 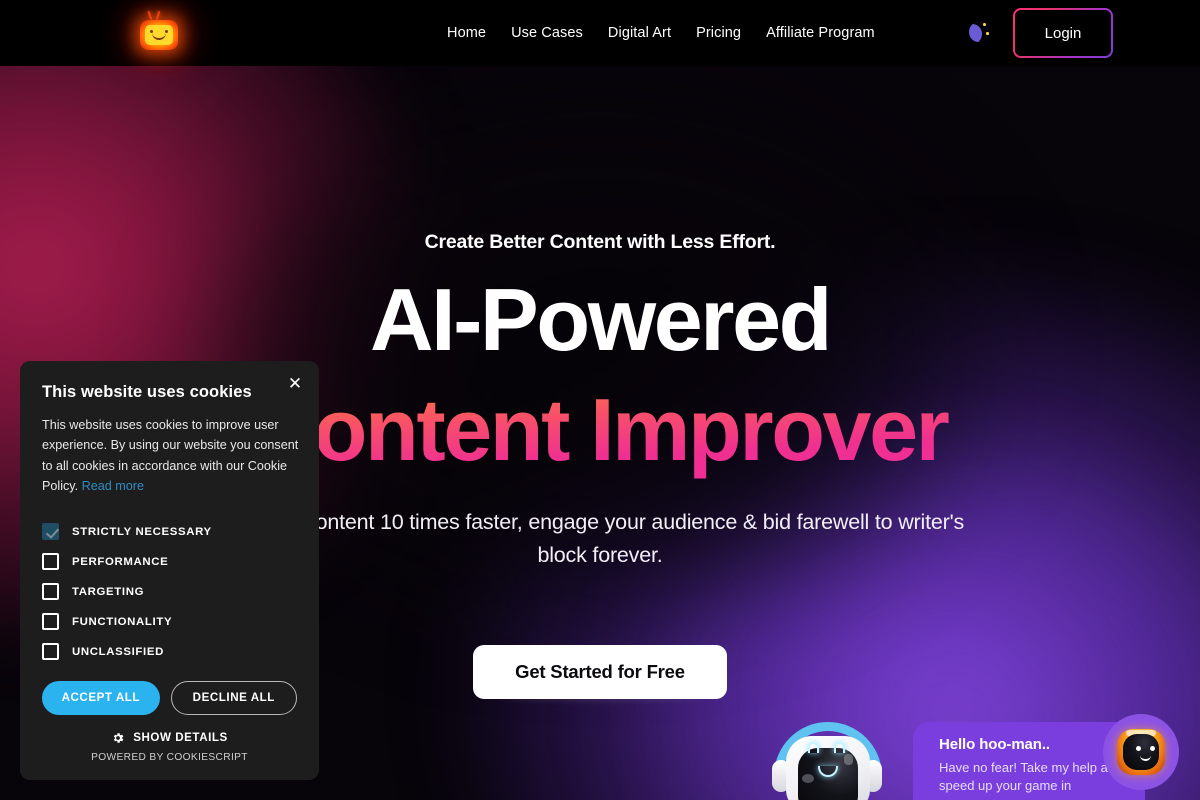 I want to click on avatar-ring, so click(x=1141, y=752).